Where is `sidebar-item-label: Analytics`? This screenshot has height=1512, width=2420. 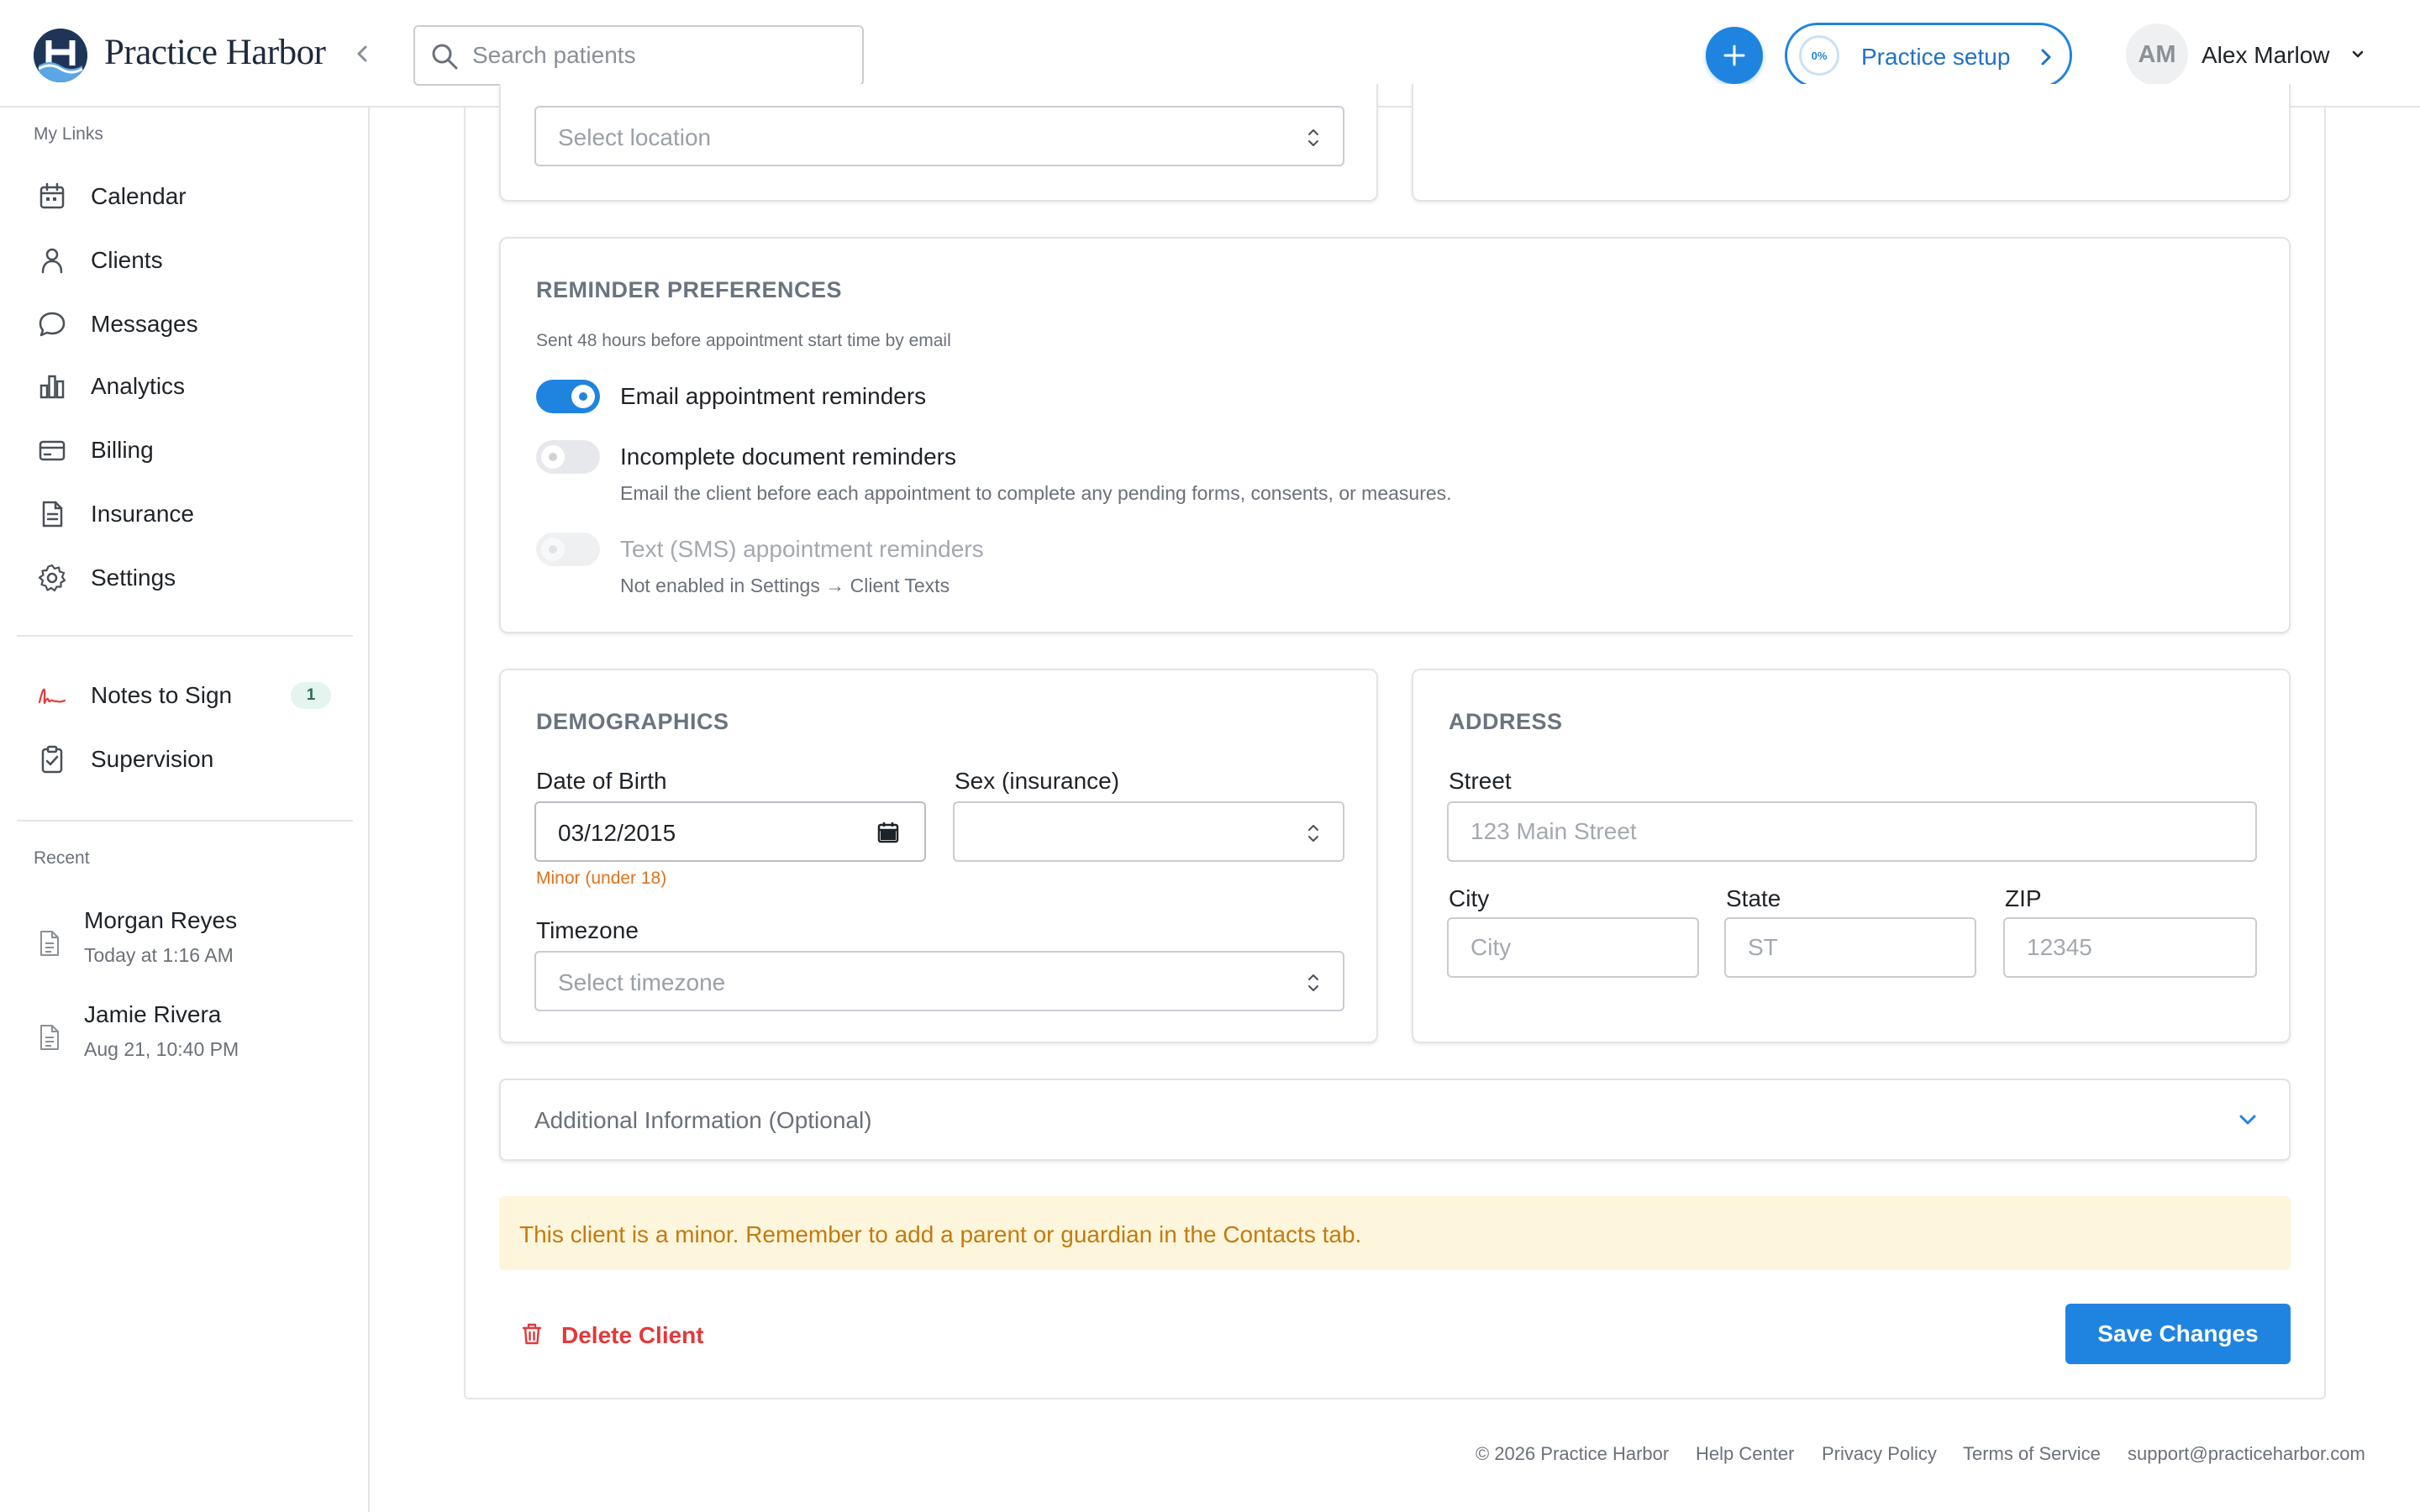
sidebar-item-label: Analytics is located at coordinates (138, 386).